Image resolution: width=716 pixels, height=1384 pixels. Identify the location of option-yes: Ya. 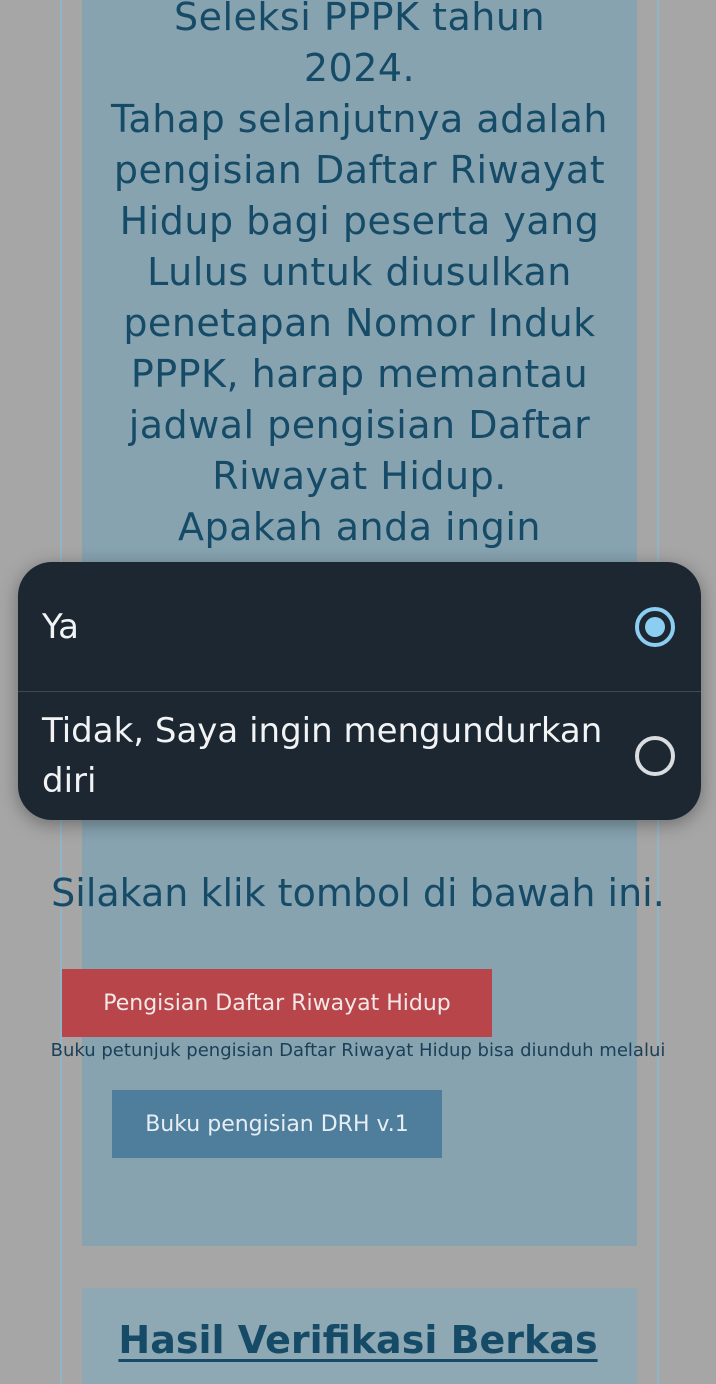
(359, 626).